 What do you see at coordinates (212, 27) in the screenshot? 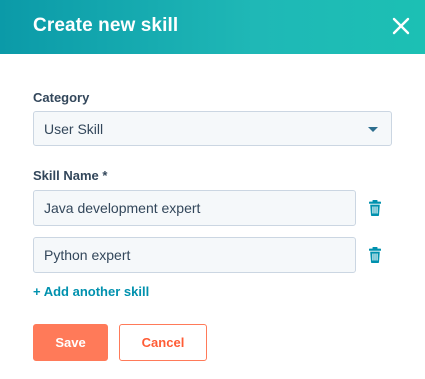
I see `modal-header: Create new skill` at bounding box center [212, 27].